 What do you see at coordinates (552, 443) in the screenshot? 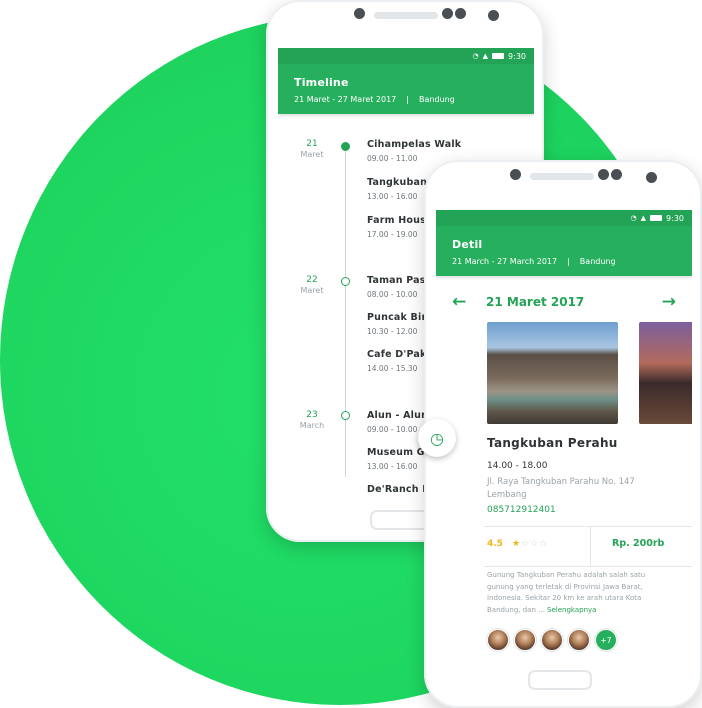
I see `place-name: Tangkuban Perahu` at bounding box center [552, 443].